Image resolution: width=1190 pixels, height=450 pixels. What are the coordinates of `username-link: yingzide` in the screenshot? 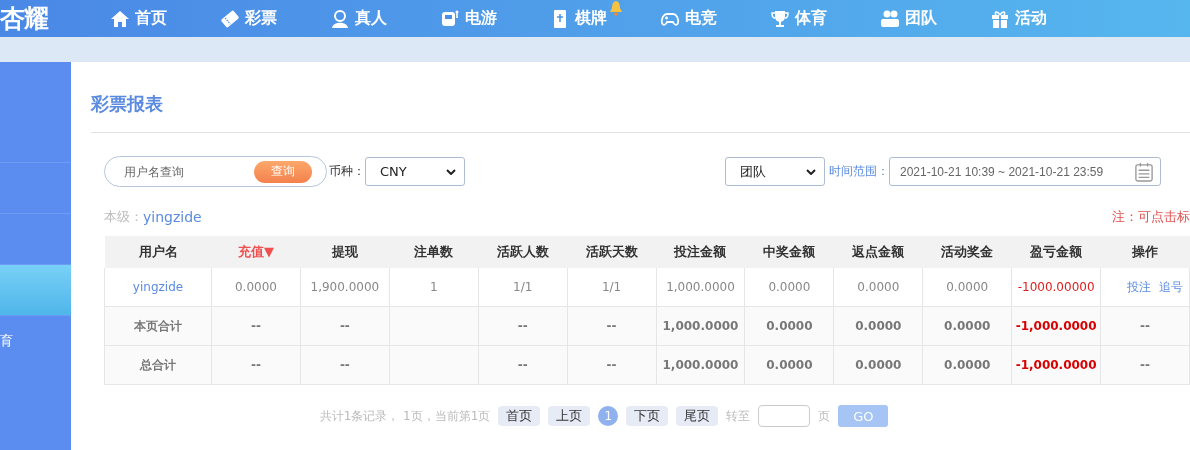 It's located at (158, 287).